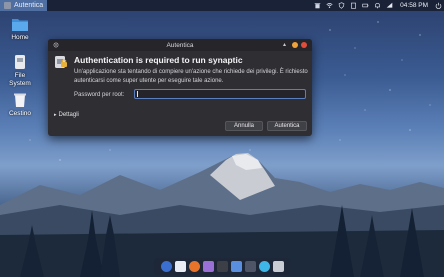  What do you see at coordinates (194, 266) in the screenshot?
I see `software-icon` at bounding box center [194, 266].